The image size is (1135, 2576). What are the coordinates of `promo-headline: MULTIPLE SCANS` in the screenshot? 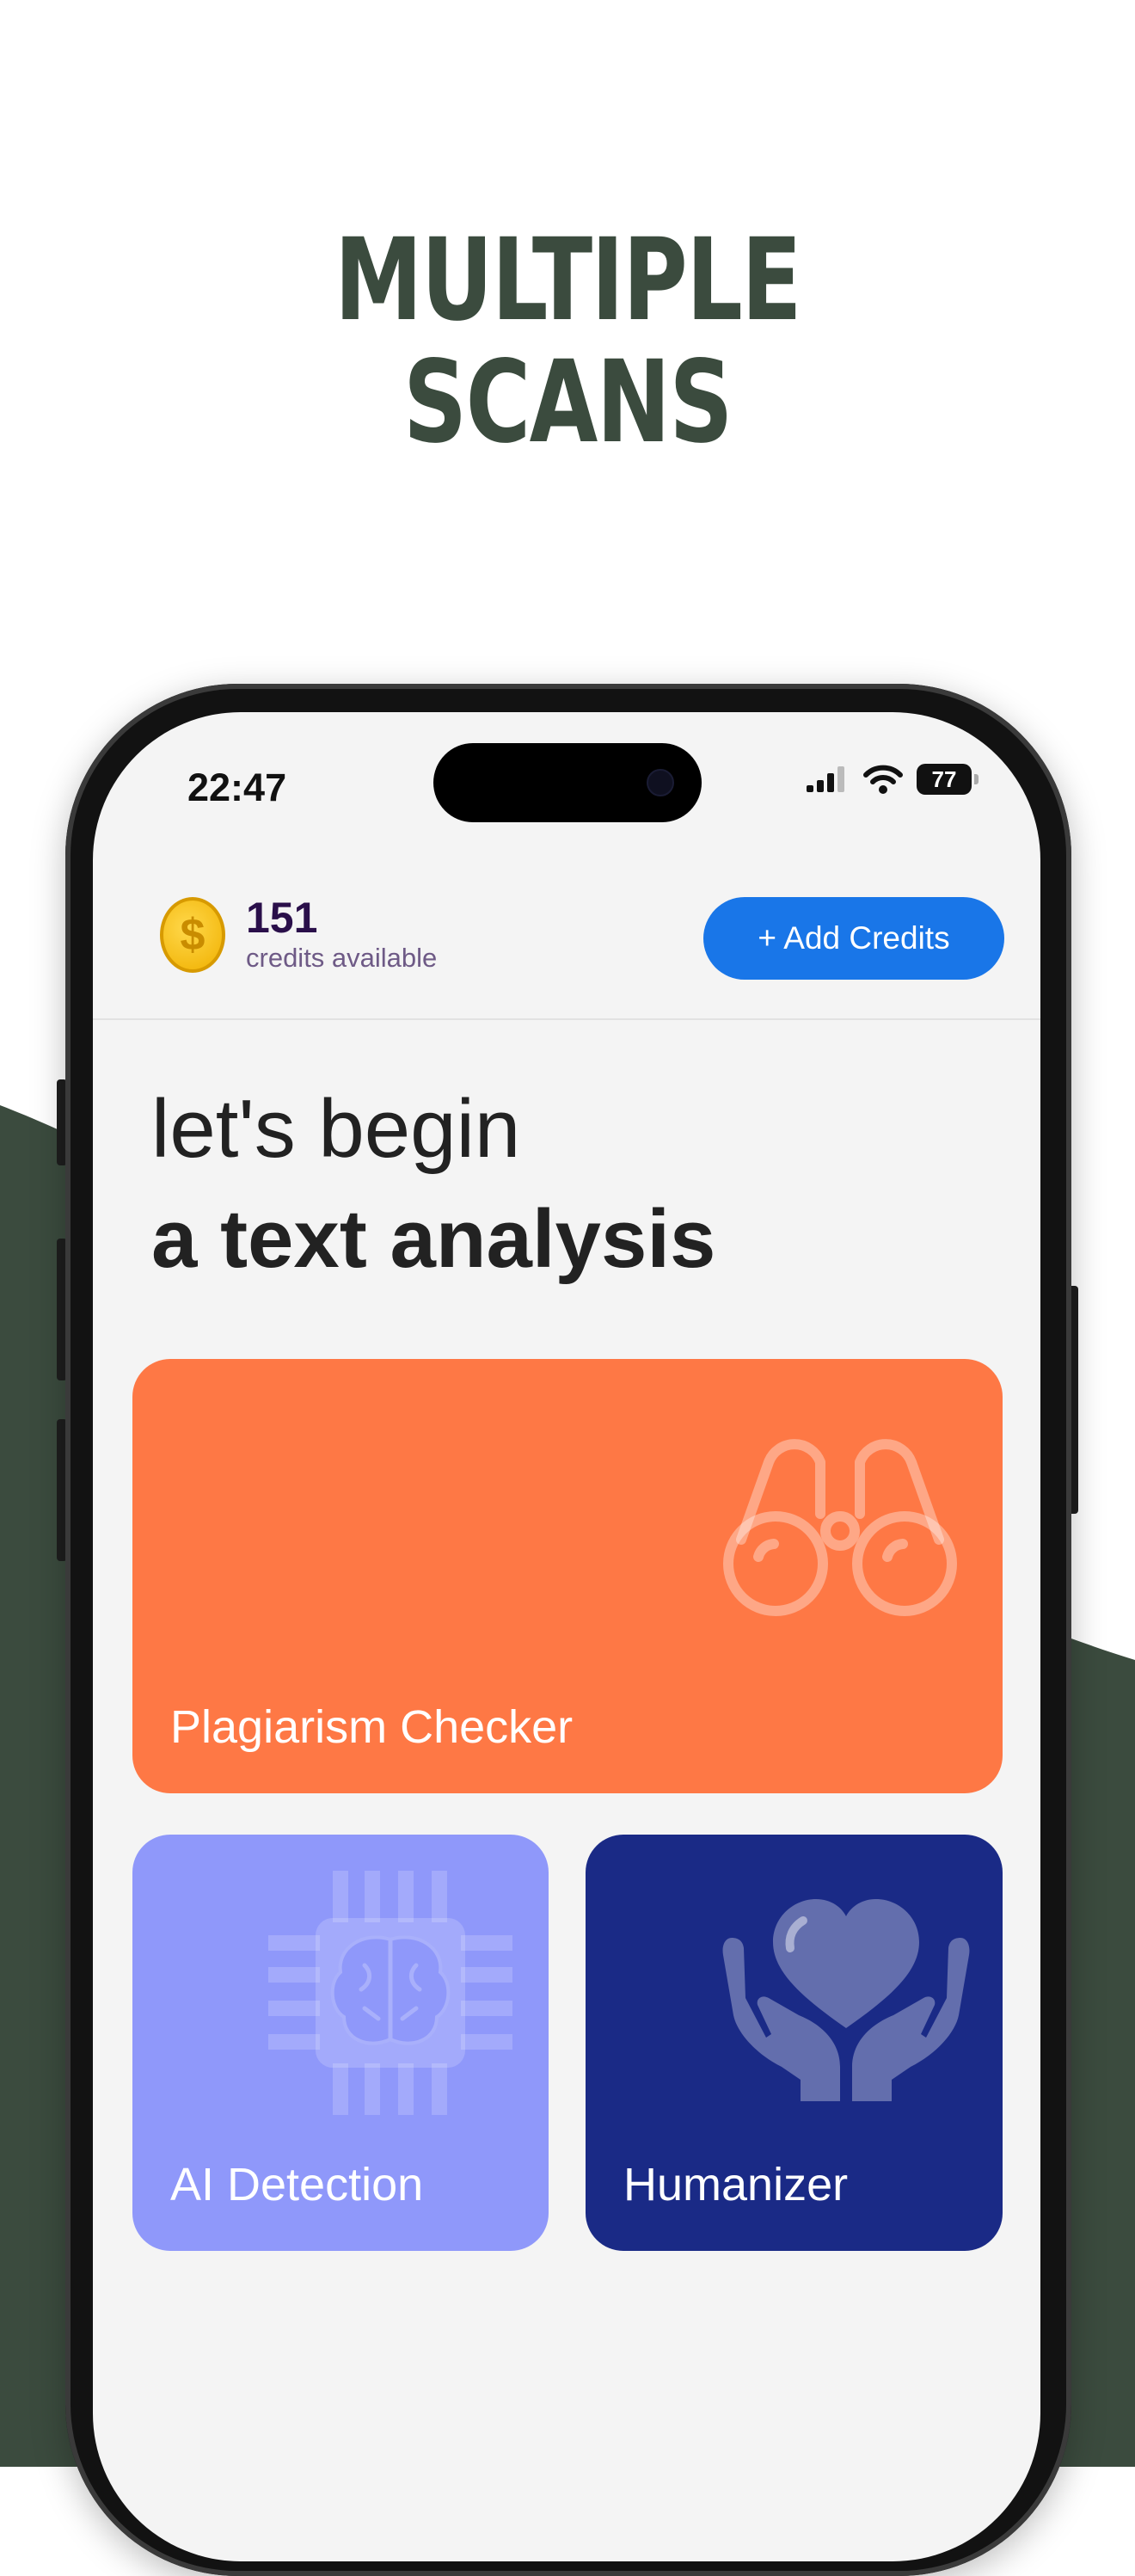 It's located at (567, 341).